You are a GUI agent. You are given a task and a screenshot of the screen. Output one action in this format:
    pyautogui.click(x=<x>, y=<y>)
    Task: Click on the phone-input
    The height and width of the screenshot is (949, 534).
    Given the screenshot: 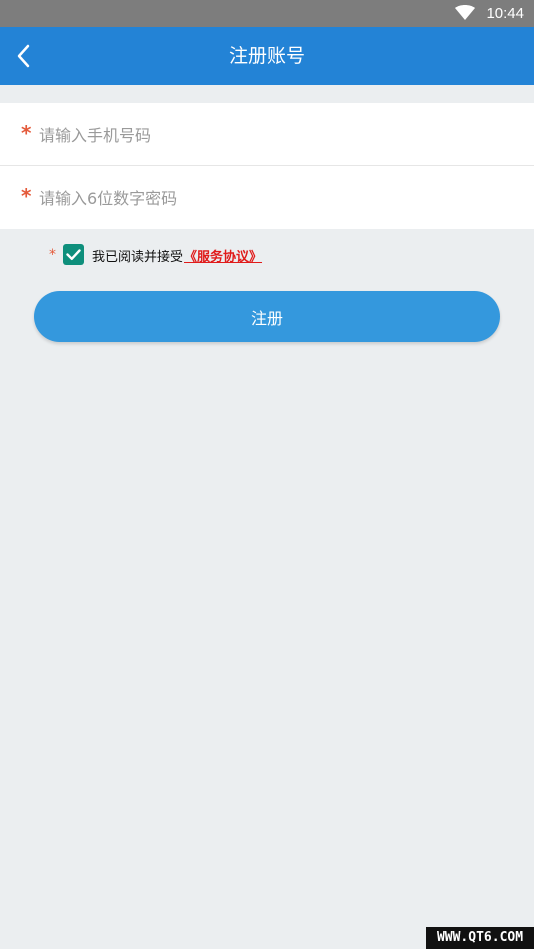 What is the action you would take?
    pyautogui.click(x=279, y=135)
    